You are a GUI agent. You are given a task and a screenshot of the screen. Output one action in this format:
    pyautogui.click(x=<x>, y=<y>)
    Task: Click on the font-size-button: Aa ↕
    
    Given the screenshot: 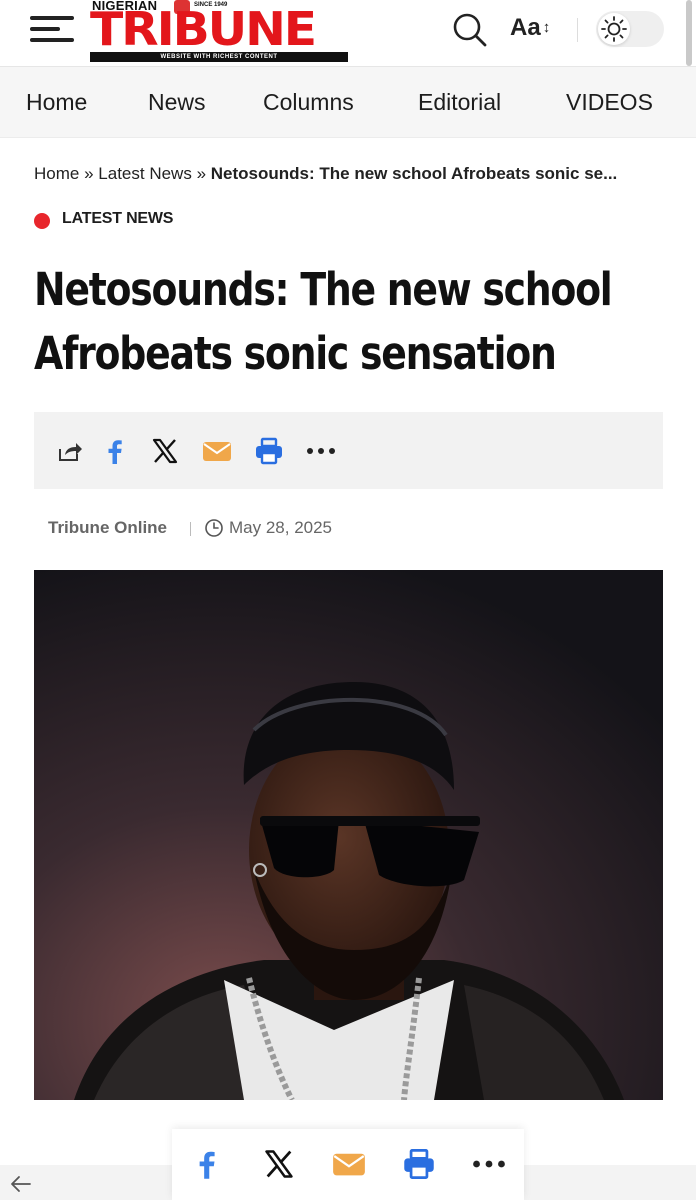 What is the action you would take?
    pyautogui.click(x=534, y=29)
    